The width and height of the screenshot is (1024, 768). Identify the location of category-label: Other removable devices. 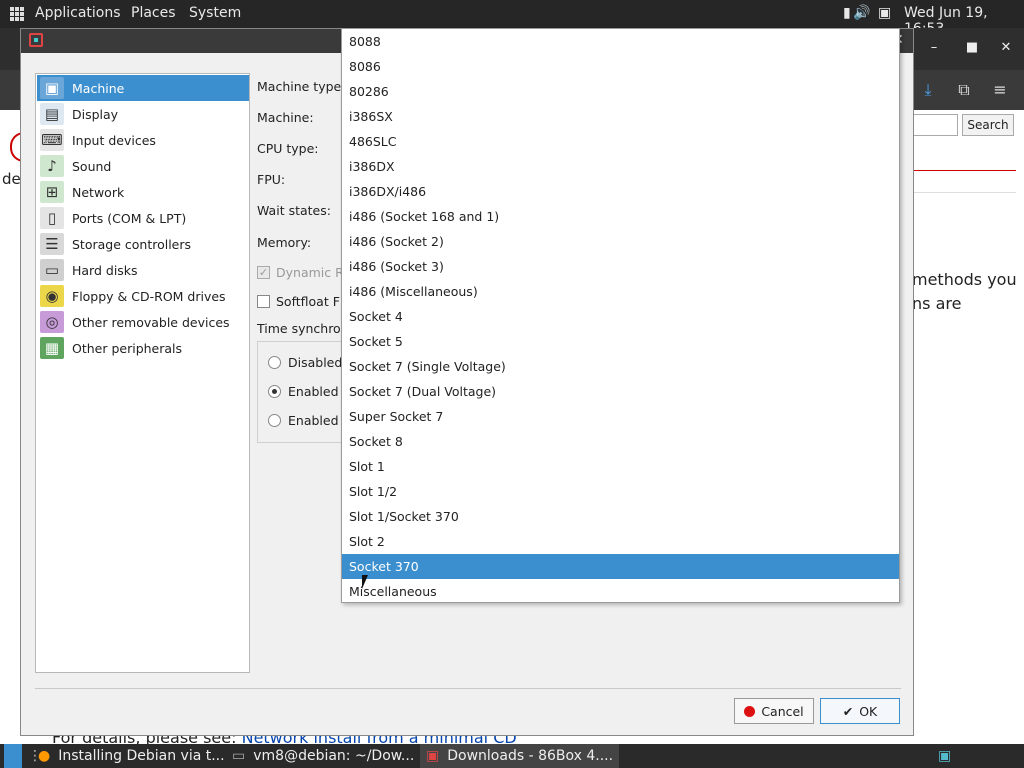
(151, 322).